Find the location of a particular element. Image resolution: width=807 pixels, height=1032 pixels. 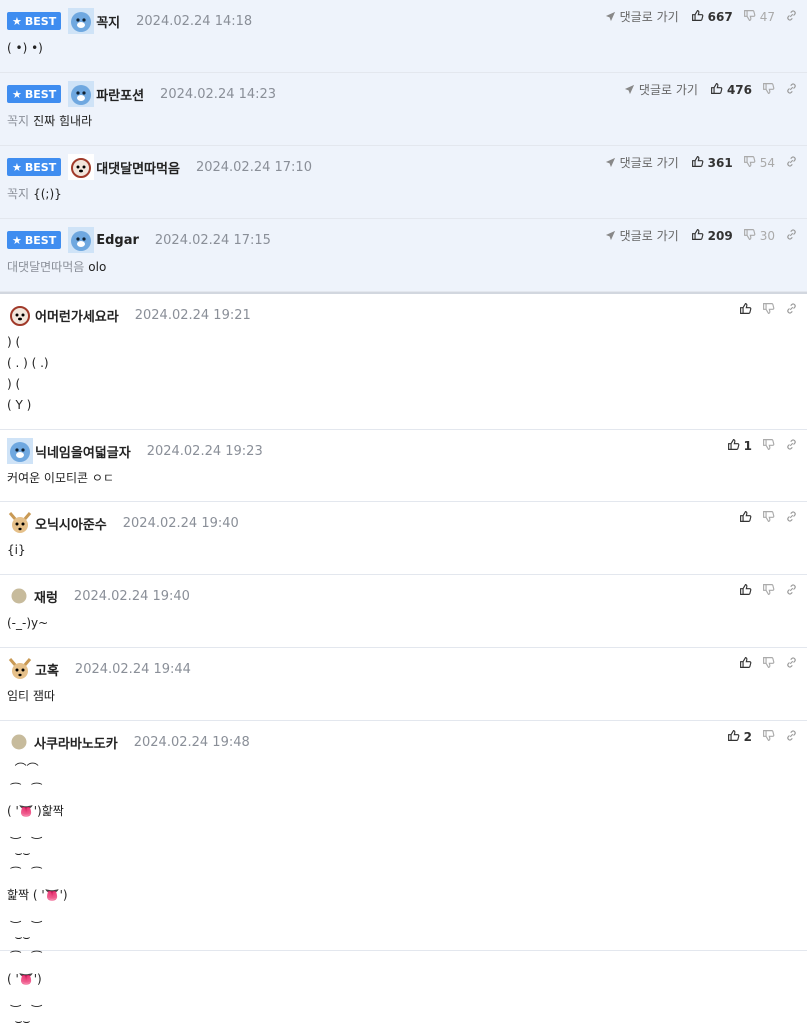

comment-header: 고혹 2024.02.24 19:44 is located at coordinates (99, 669).